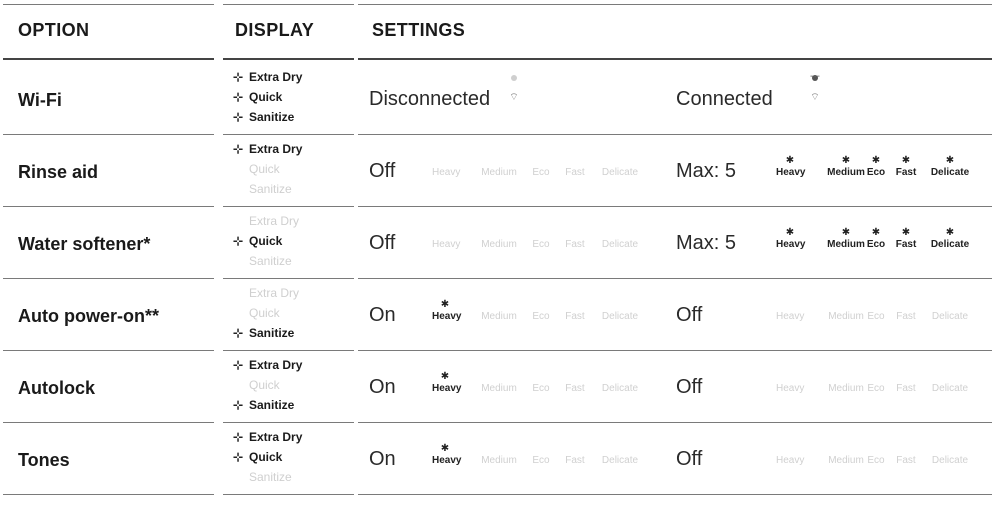 This screenshot has height=507, width=992. Describe the element at coordinates (791, 172) in the screenshot. I see `mode-label: Heavy` at that location.